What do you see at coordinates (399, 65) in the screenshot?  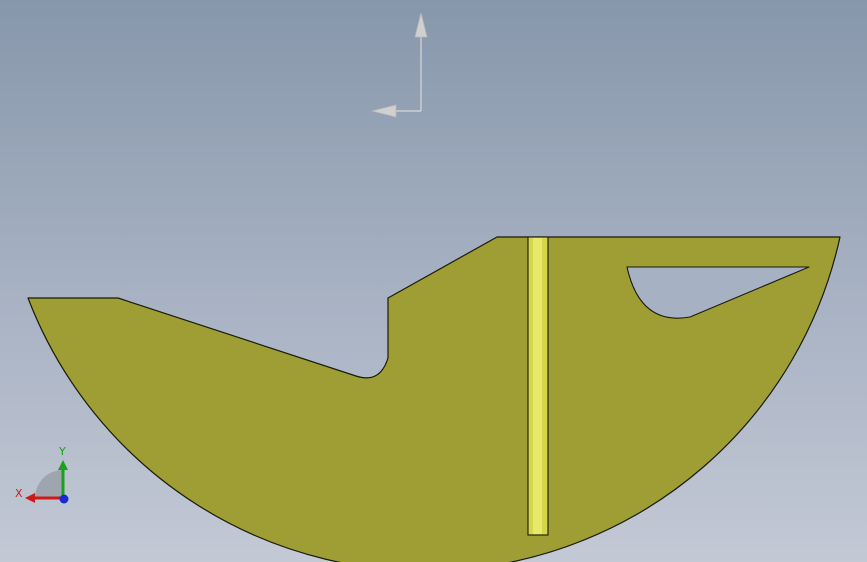 I see `sketch-origin-arrows-icon` at bounding box center [399, 65].